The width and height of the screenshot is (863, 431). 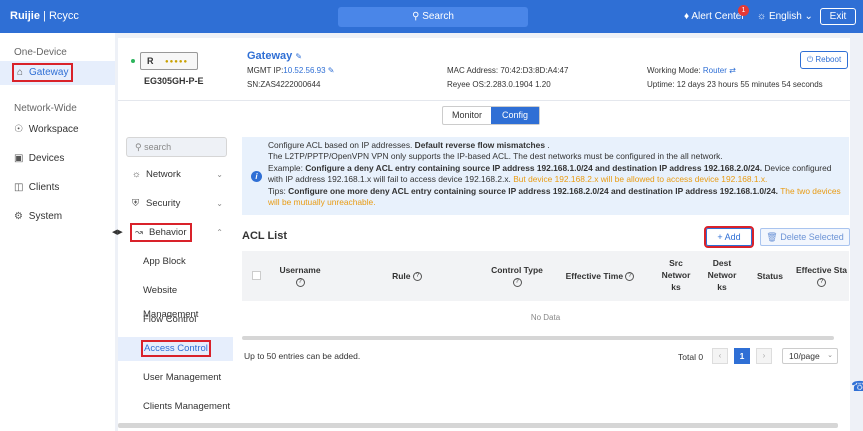 I want to click on menu-user-management: User Management, so click(x=175, y=378).